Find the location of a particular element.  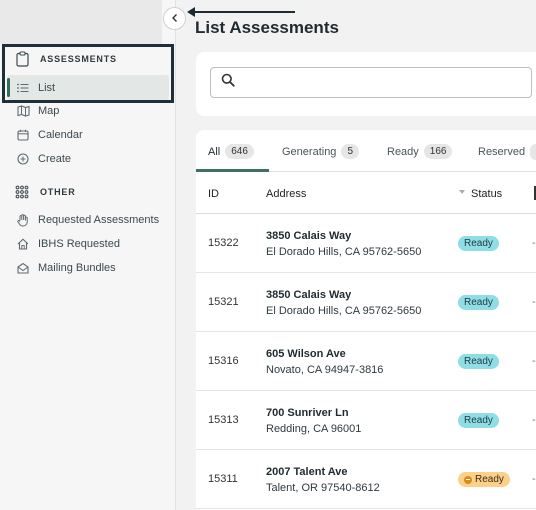

sidebar-item-map: Map is located at coordinates (37, 111).